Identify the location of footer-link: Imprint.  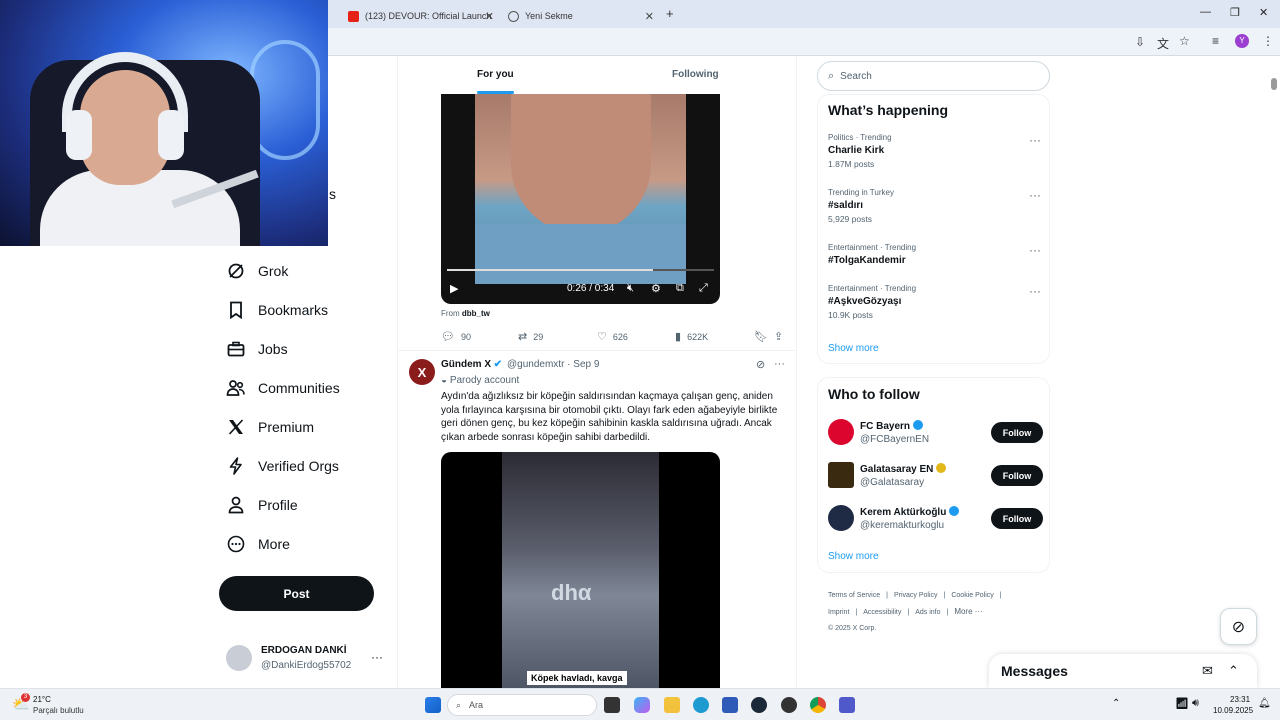
(838, 612).